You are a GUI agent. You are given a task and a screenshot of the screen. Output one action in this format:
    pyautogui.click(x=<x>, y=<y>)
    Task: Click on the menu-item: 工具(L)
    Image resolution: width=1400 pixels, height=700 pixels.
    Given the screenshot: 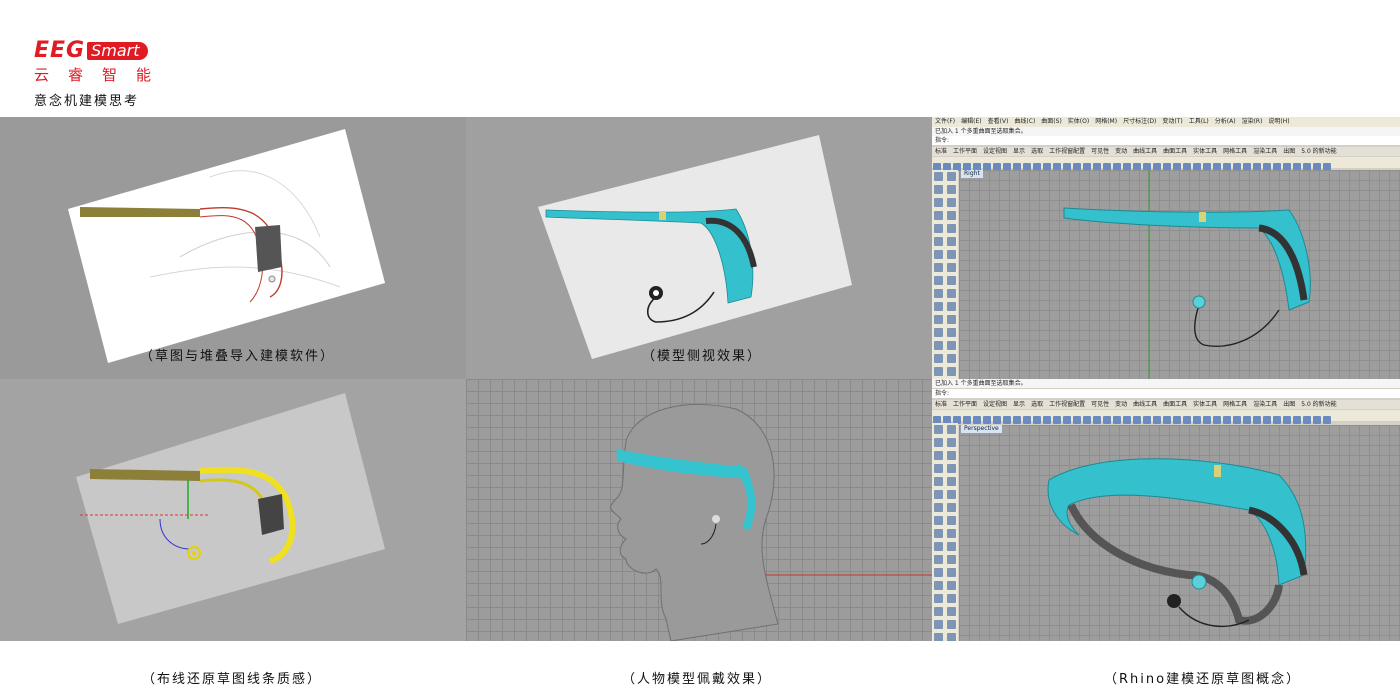 What is the action you would take?
    pyautogui.click(x=1199, y=121)
    